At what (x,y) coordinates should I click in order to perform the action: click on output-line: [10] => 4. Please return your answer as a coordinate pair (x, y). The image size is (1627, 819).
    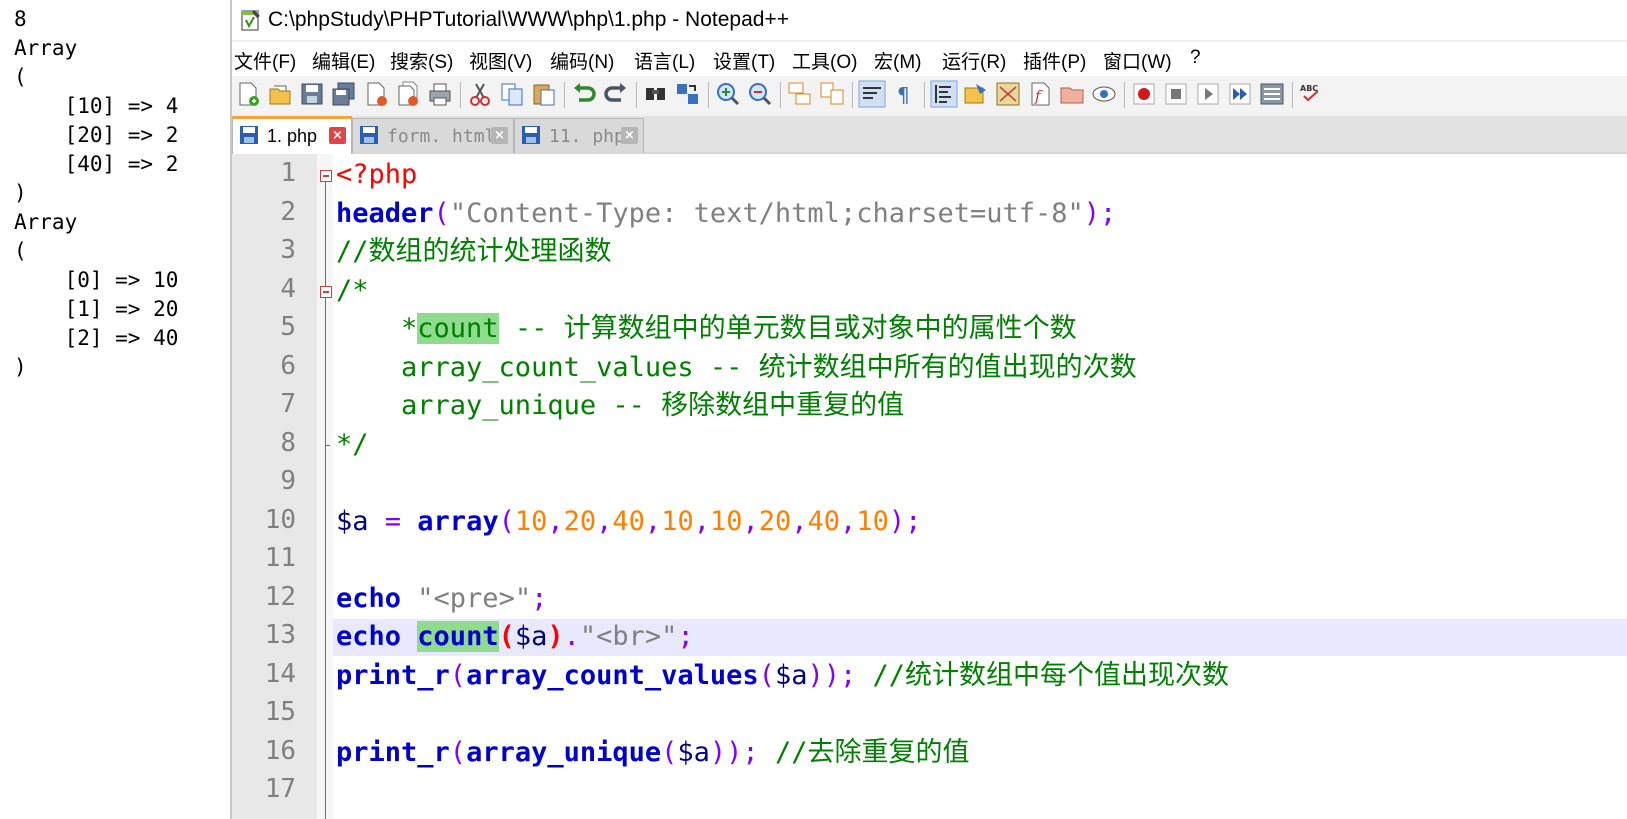
    Looking at the image, I should click on (96, 106).